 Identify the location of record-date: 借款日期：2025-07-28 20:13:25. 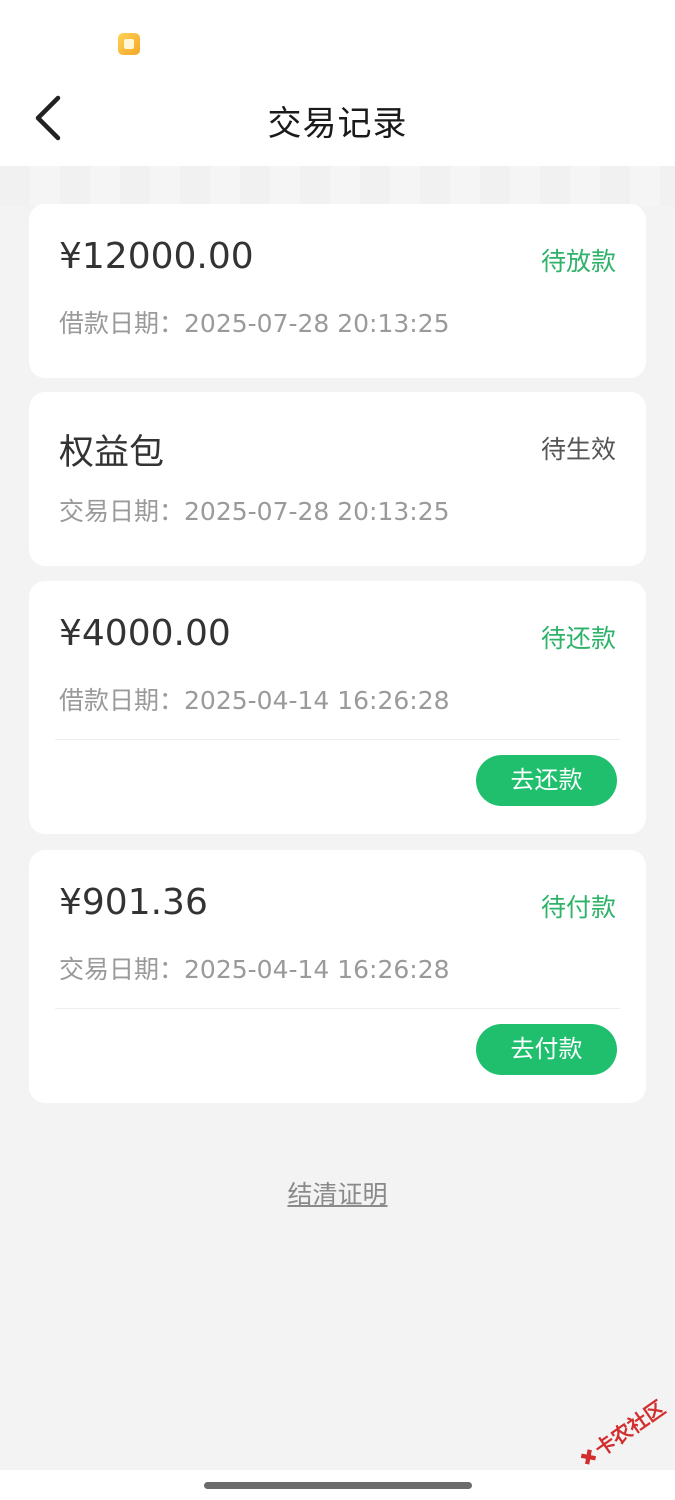
(254, 322).